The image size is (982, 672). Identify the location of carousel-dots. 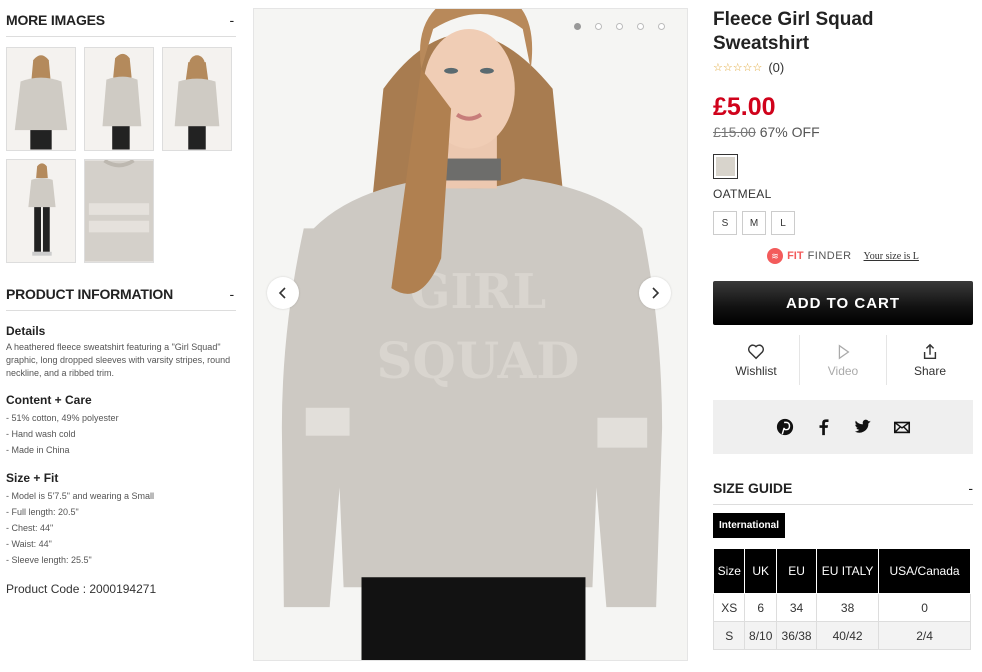
(619, 26).